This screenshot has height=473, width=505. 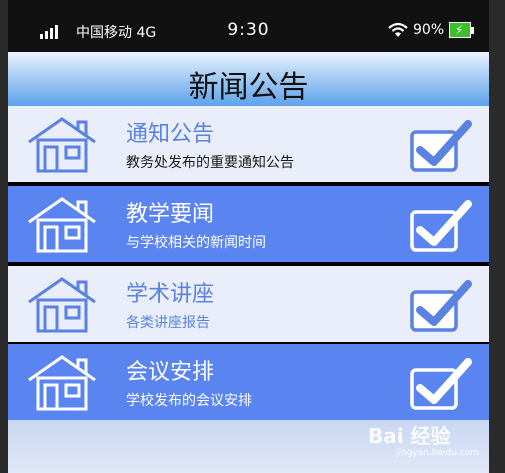 What do you see at coordinates (248, 87) in the screenshot?
I see `page-title: 新闻公告` at bounding box center [248, 87].